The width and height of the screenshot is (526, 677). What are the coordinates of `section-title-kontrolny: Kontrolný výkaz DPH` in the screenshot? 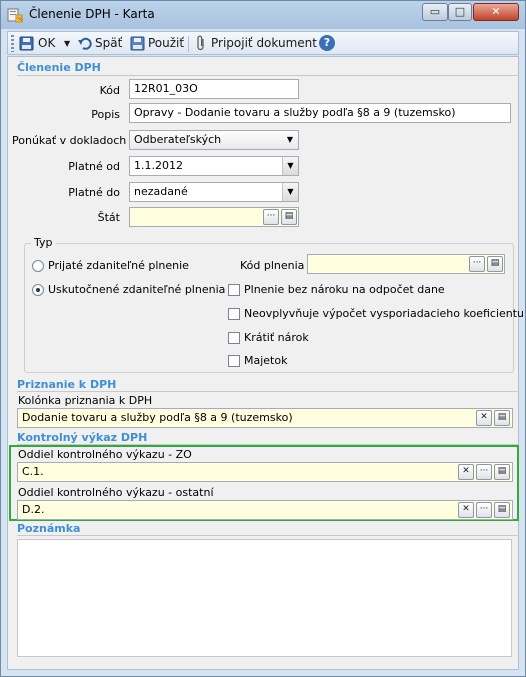 It's located at (82, 437).